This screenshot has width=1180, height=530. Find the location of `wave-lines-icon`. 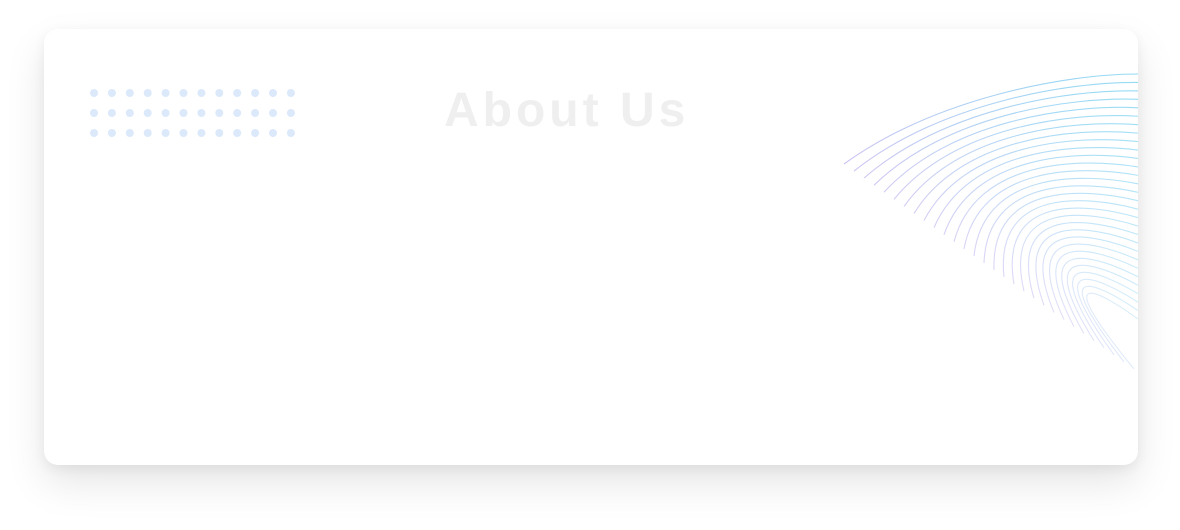

wave-lines-icon is located at coordinates (990, 221).